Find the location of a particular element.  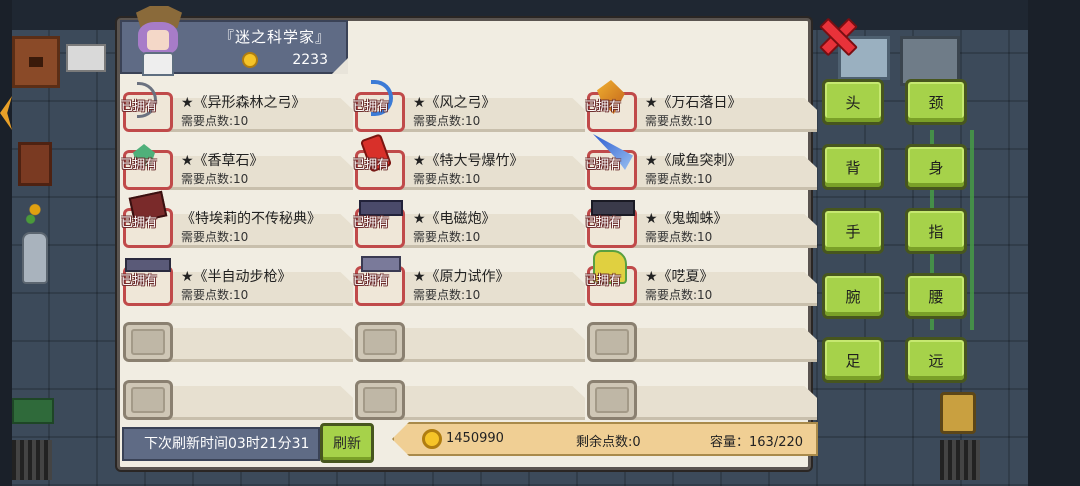

item-slot: 已拥有 ★《原力试作》 需要点数:10 is located at coordinates (469, 283).